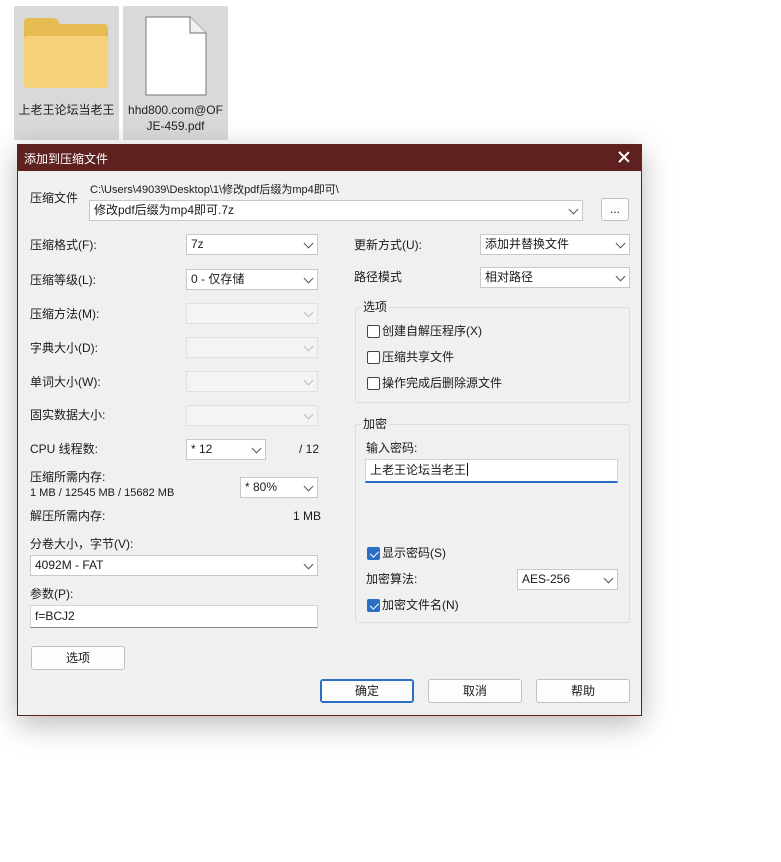 The image size is (781, 862). What do you see at coordinates (54, 198) in the screenshot?
I see `archive-label: 压缩文件` at bounding box center [54, 198].